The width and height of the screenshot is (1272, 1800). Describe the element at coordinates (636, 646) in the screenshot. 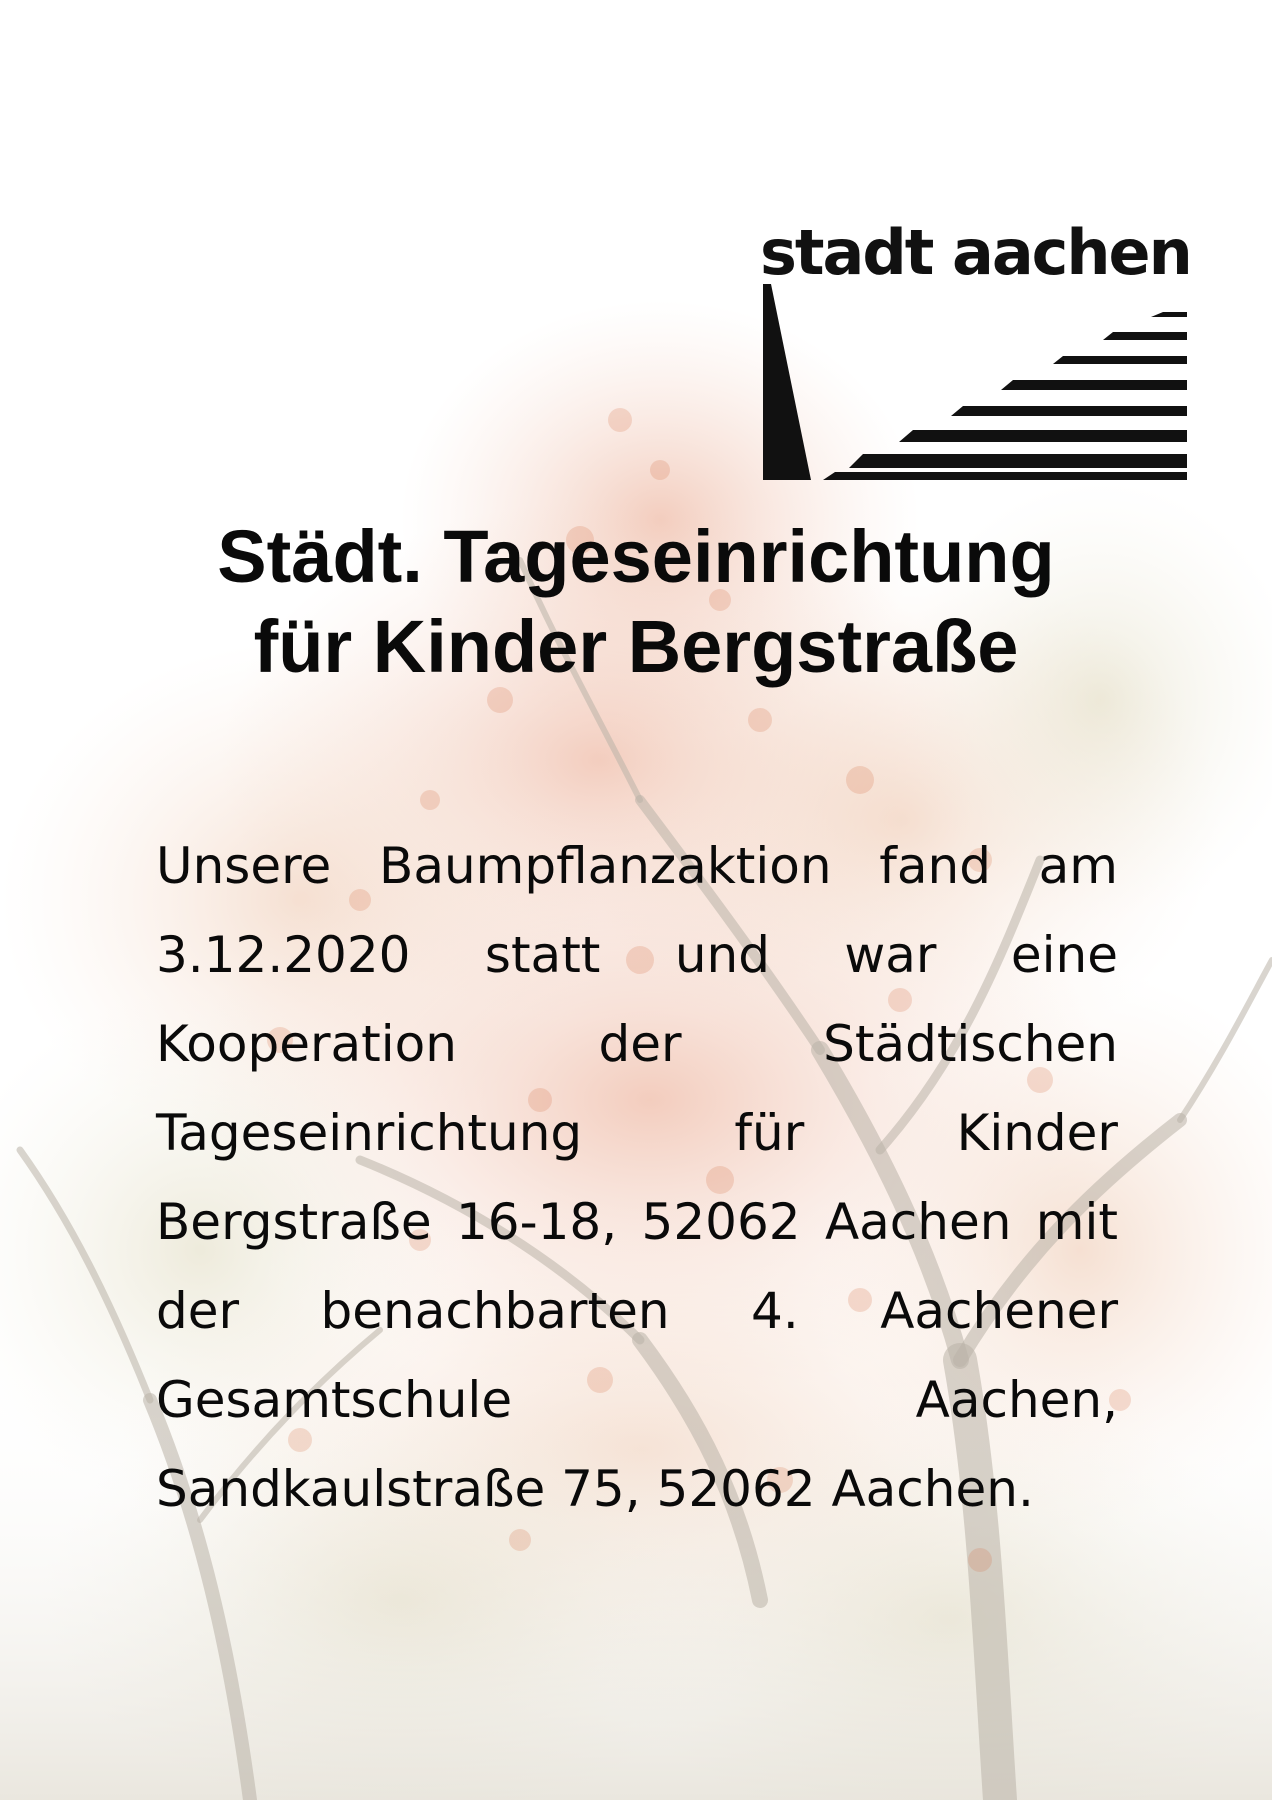

I see `title-line-2: für Kinder Bergstraße` at that location.